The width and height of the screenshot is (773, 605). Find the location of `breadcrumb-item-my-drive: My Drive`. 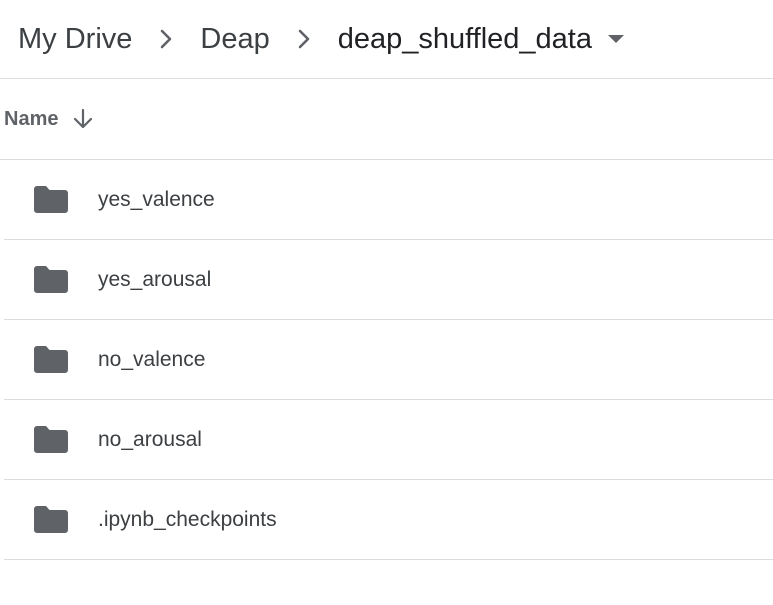

breadcrumb-item-my-drive: My Drive is located at coordinates (75, 39).